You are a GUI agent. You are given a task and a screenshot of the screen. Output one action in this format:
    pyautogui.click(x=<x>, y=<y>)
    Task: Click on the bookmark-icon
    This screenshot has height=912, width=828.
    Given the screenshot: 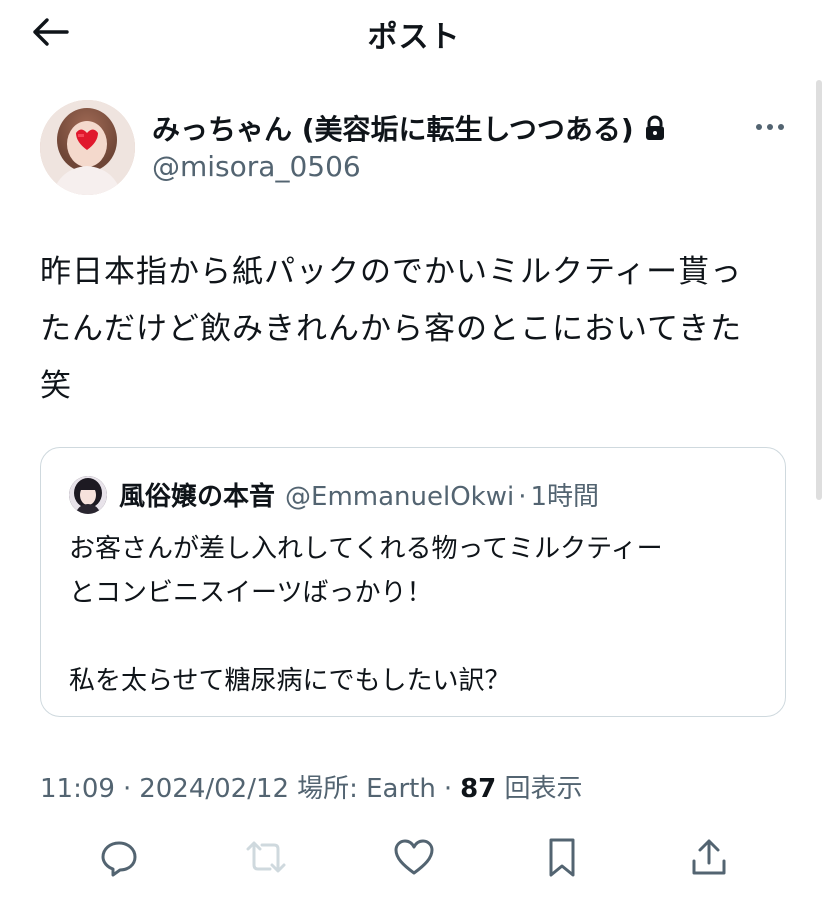 What is the action you would take?
    pyautogui.click(x=562, y=857)
    